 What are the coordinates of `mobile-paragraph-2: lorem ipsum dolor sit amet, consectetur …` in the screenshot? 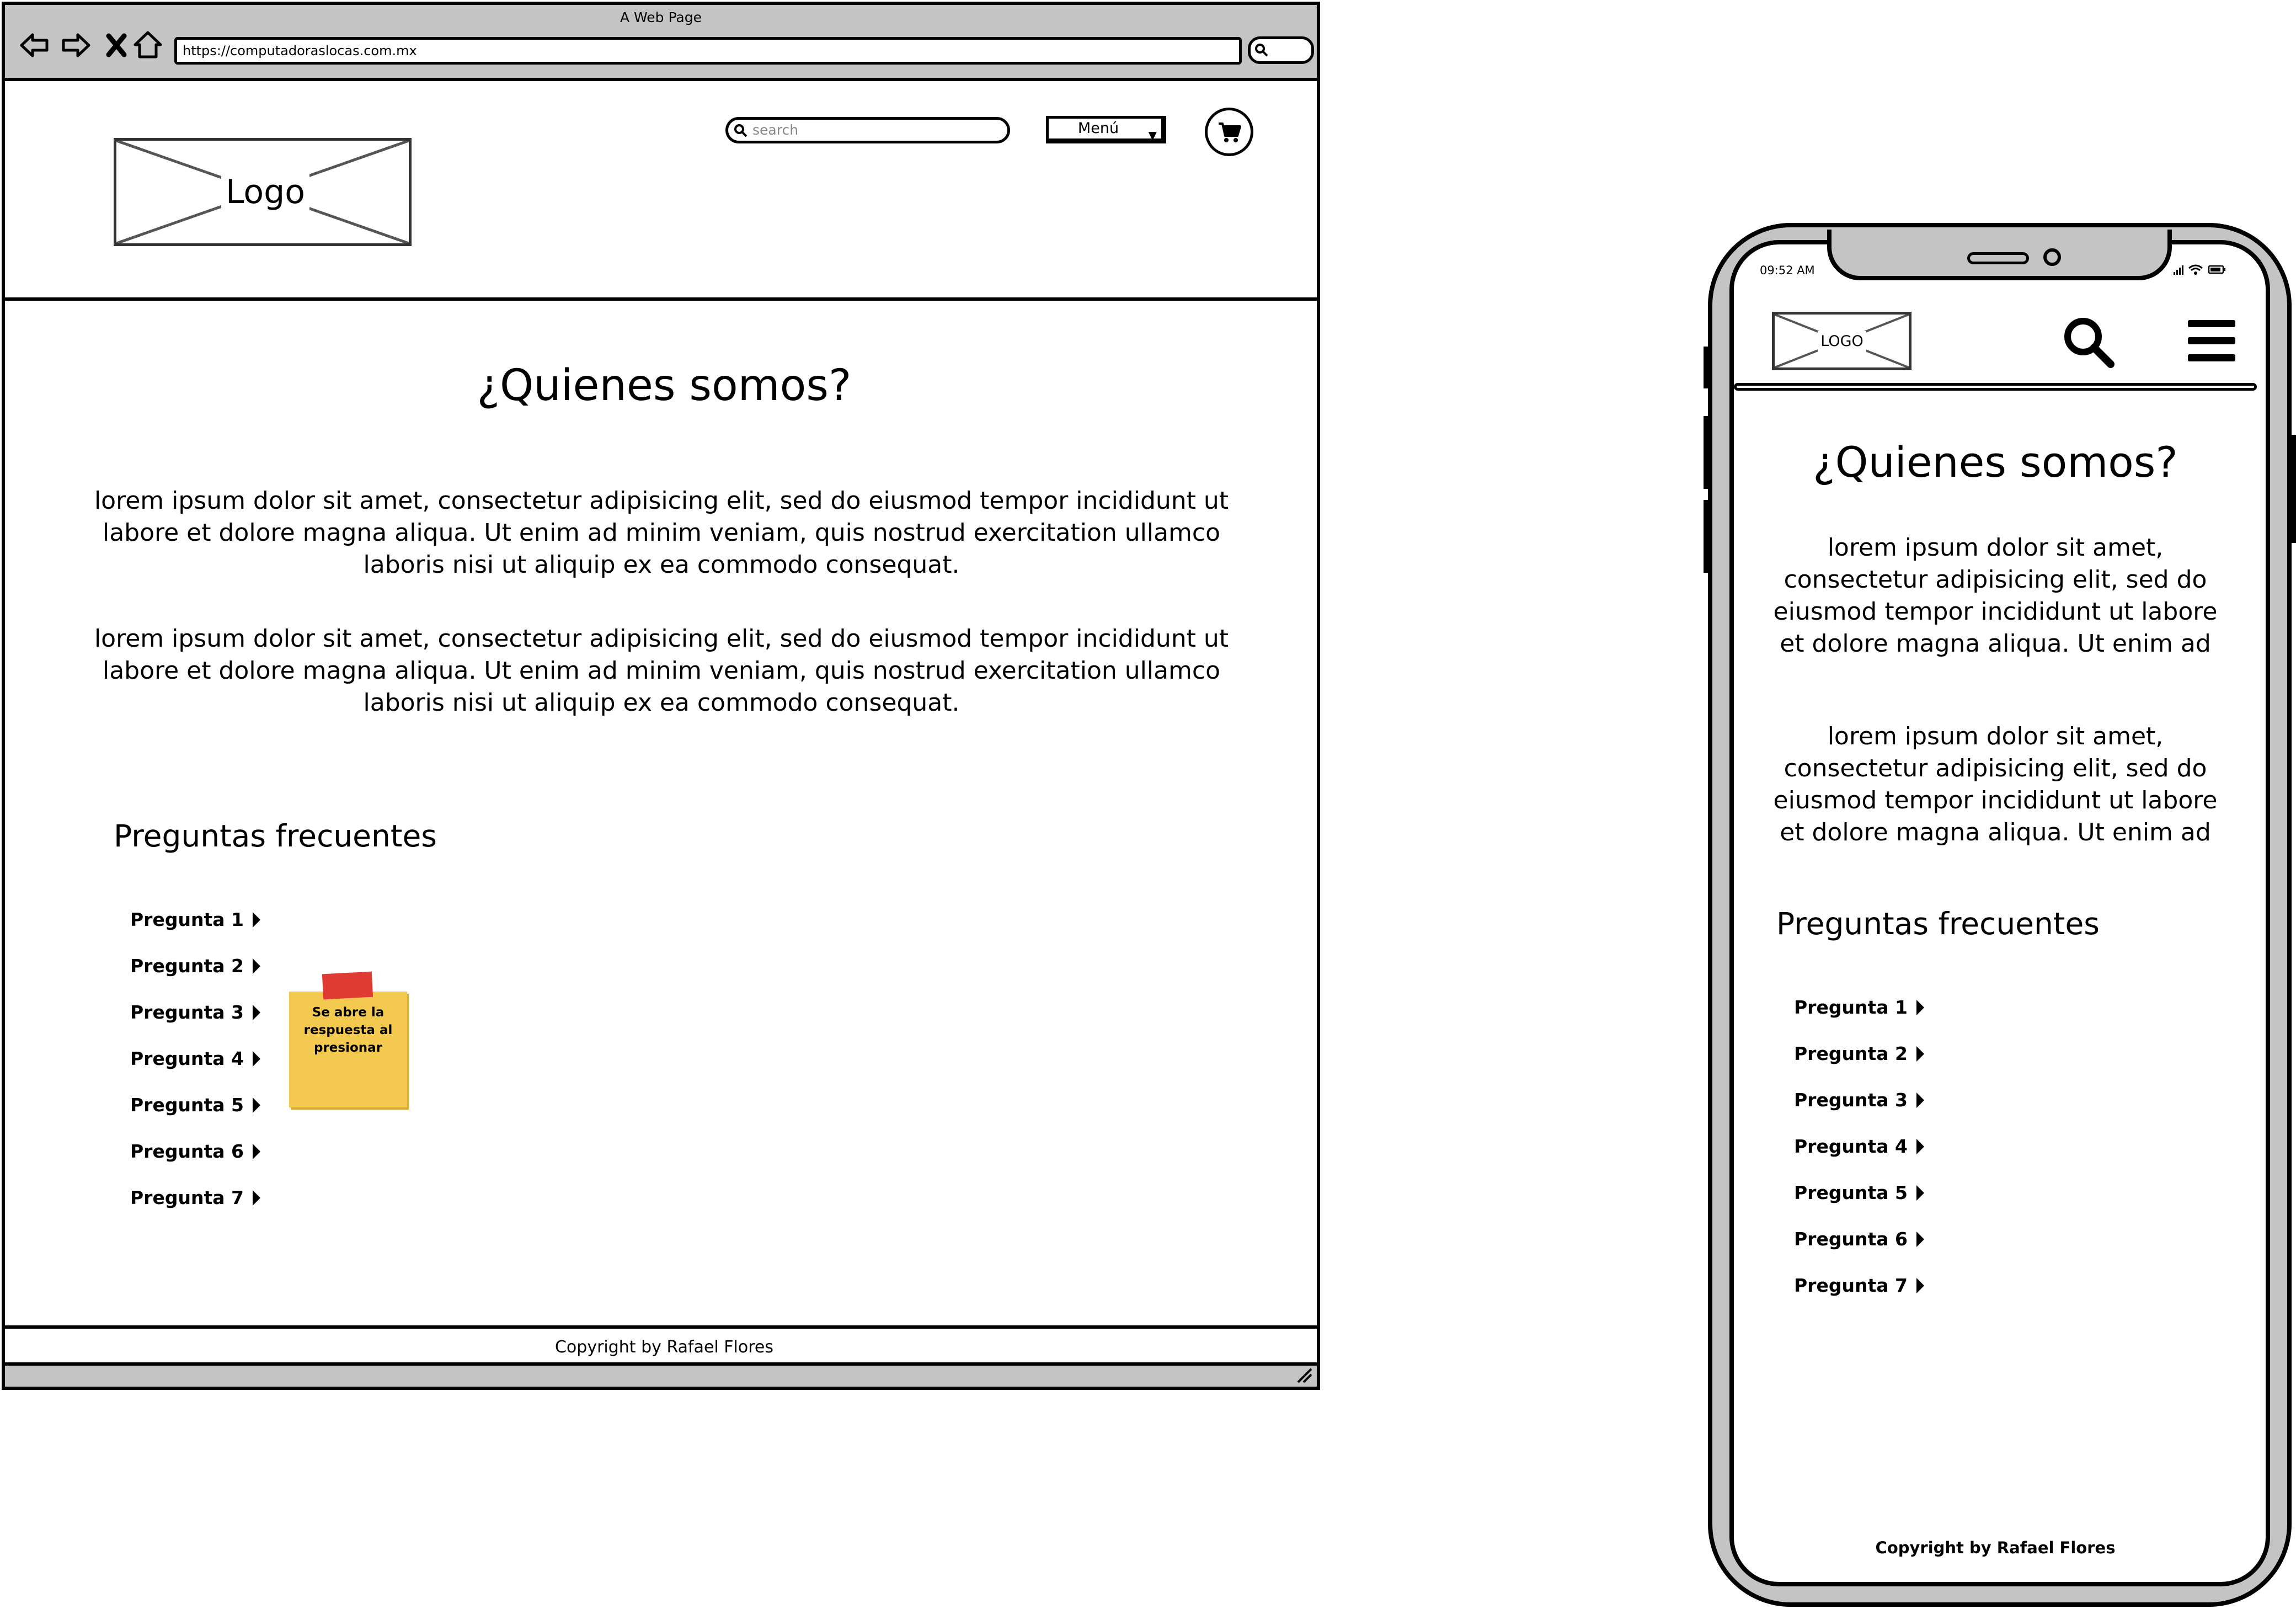 It's located at (1995, 784).